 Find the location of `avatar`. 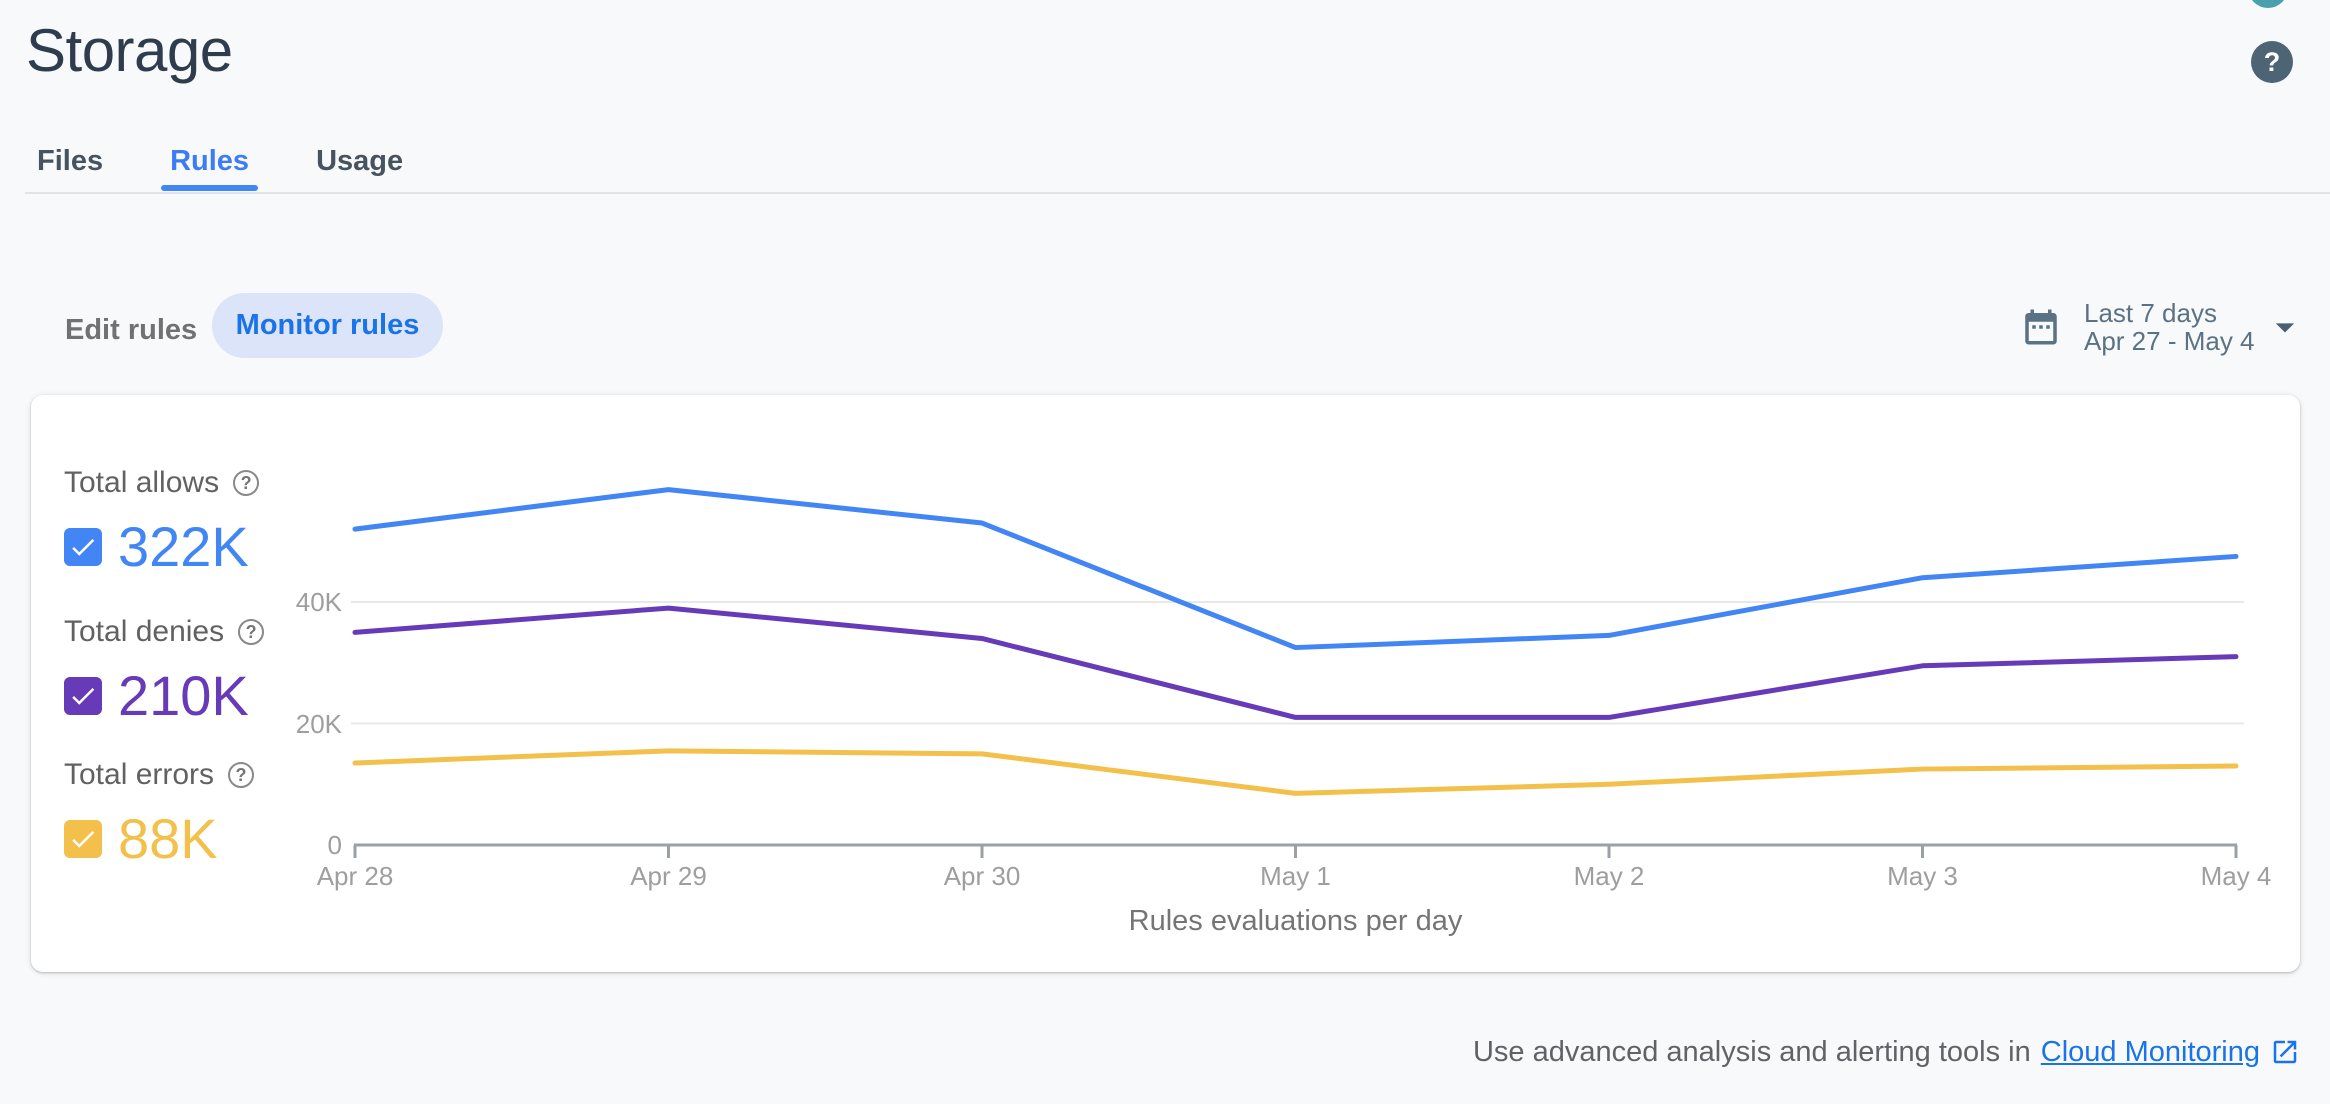

avatar is located at coordinates (2268, 4).